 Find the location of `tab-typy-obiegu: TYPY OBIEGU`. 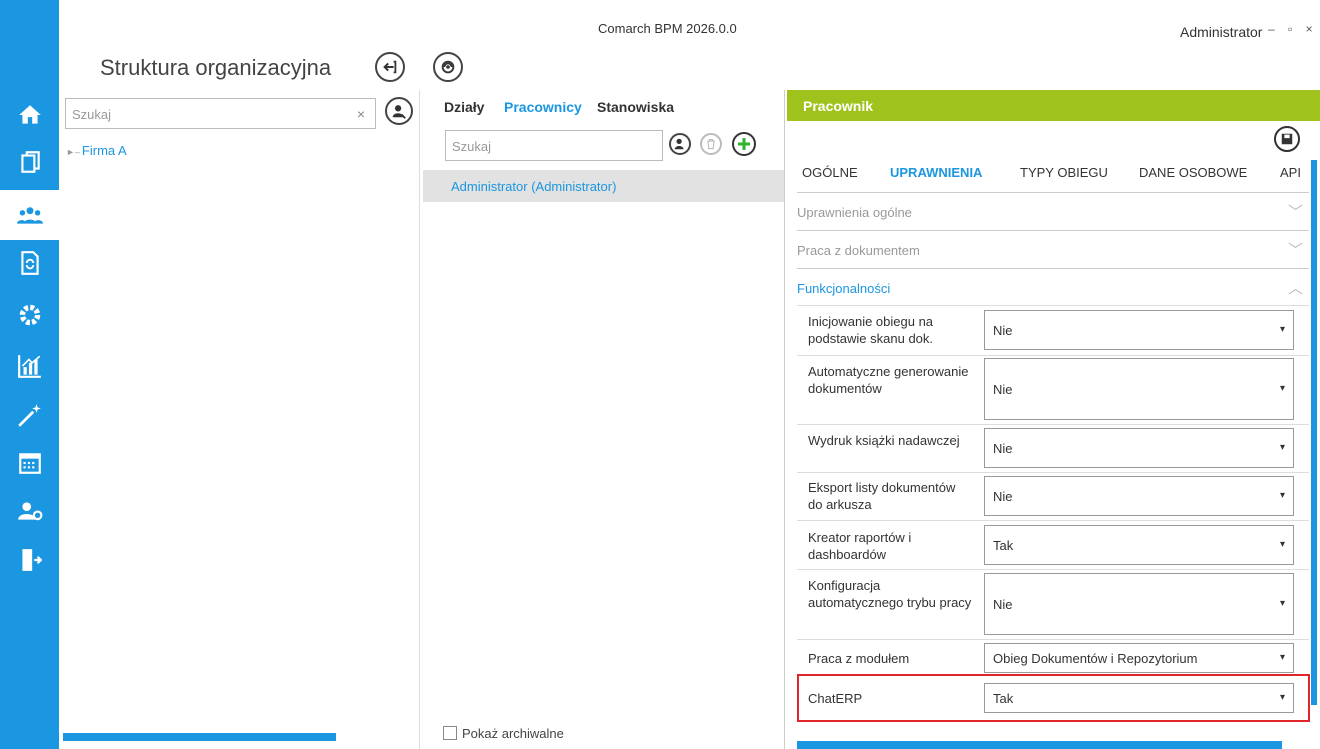

tab-typy-obiegu: TYPY OBIEGU is located at coordinates (1064, 172).